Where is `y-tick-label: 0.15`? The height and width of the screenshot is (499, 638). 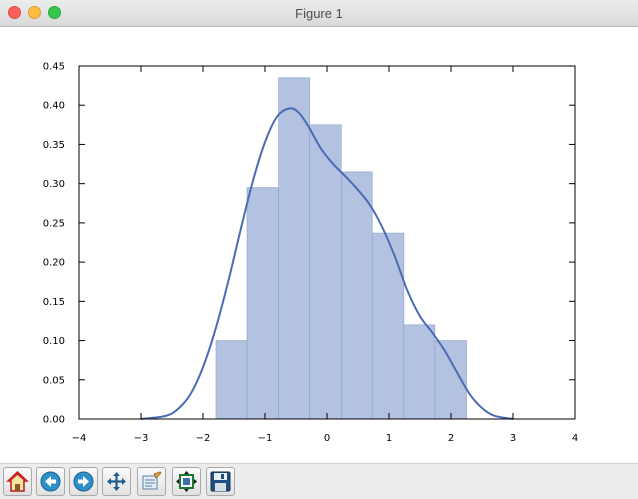 y-tick-label: 0.15 is located at coordinates (54, 302).